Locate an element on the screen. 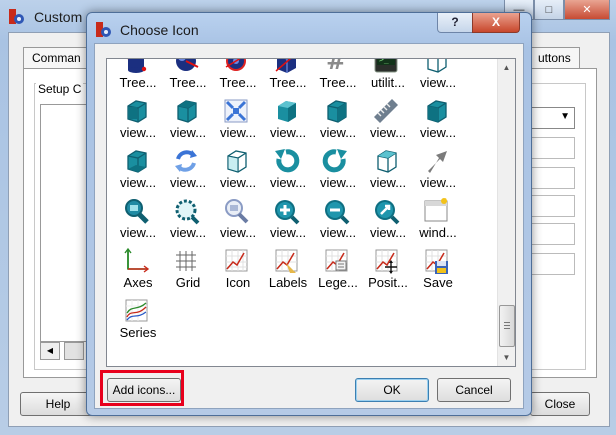 The width and height of the screenshot is (616, 435). icon-item: Save is located at coordinates (438, 270).